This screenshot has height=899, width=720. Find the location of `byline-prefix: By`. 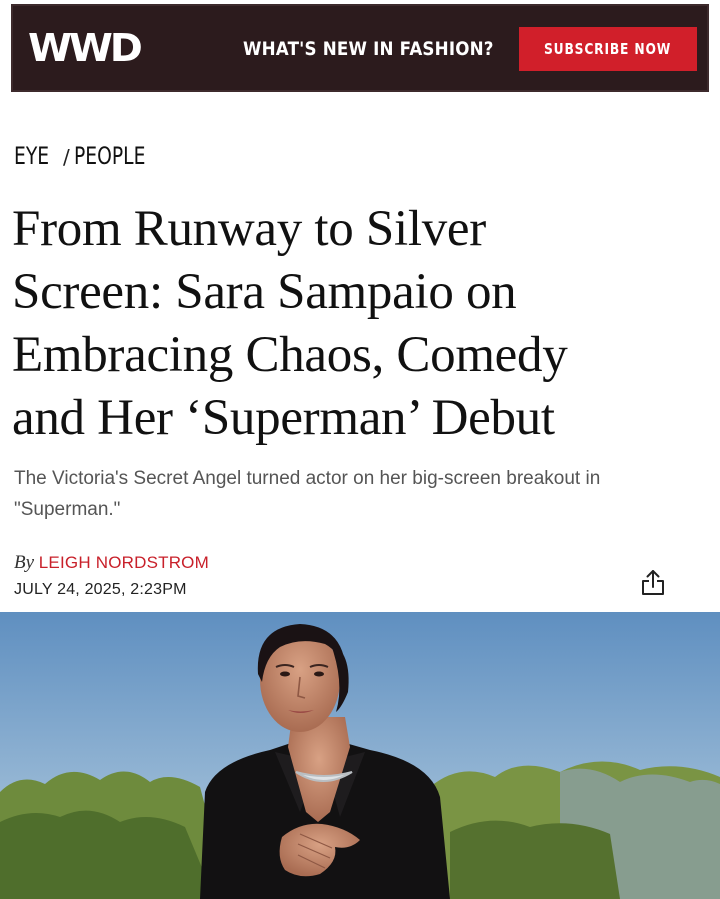

byline-prefix: By is located at coordinates (24, 562).